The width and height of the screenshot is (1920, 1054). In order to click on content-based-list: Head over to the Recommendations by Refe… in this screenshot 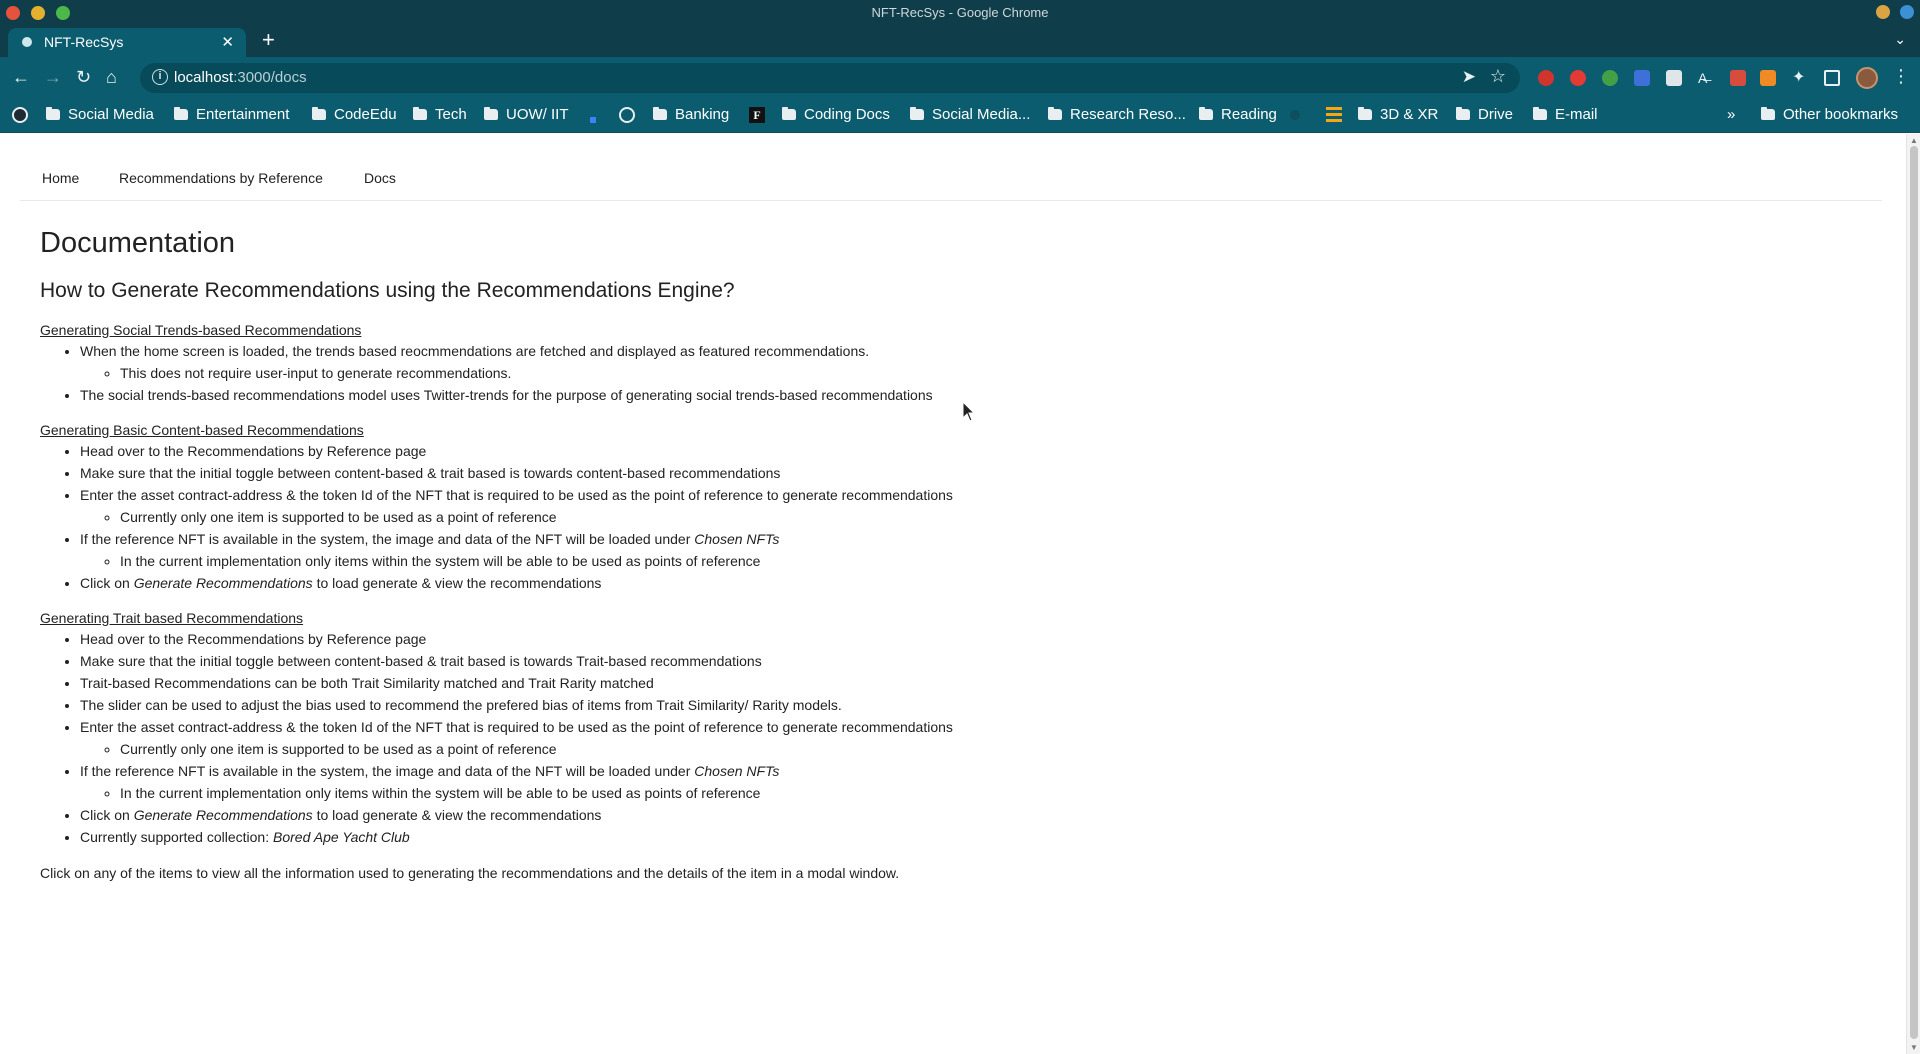, I will do `click(660, 517)`.